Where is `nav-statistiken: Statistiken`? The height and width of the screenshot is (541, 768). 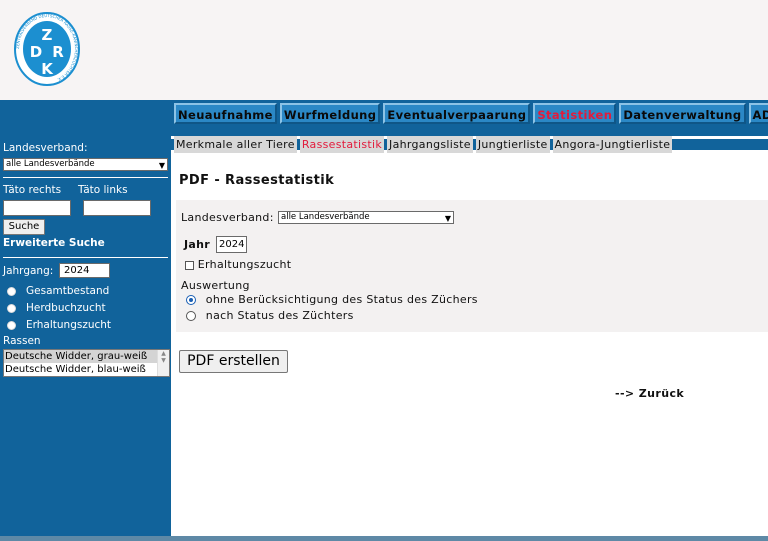 nav-statistiken: Statistiken is located at coordinates (575, 113).